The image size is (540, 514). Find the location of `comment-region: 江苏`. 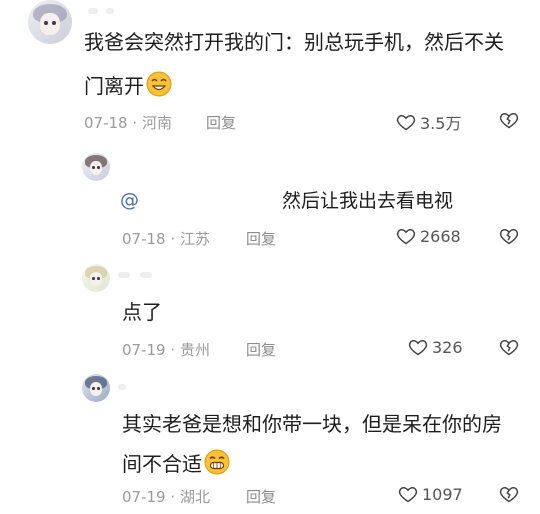

comment-region: 江苏 is located at coordinates (194, 239).